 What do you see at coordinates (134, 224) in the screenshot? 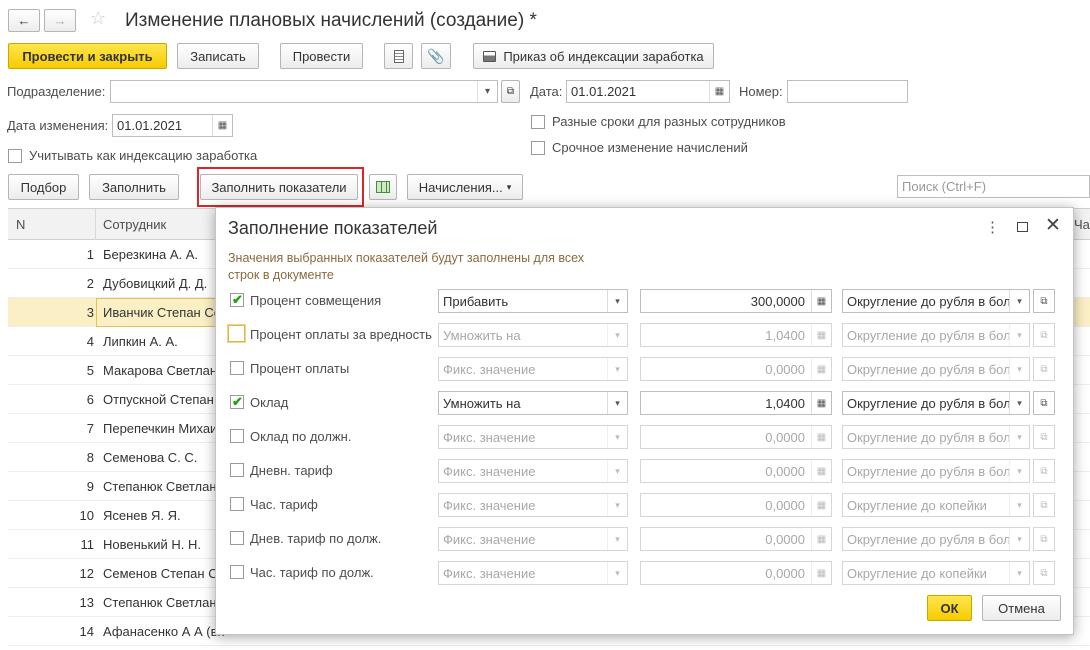
I see `column-employee-header: Сотрудник` at bounding box center [134, 224].